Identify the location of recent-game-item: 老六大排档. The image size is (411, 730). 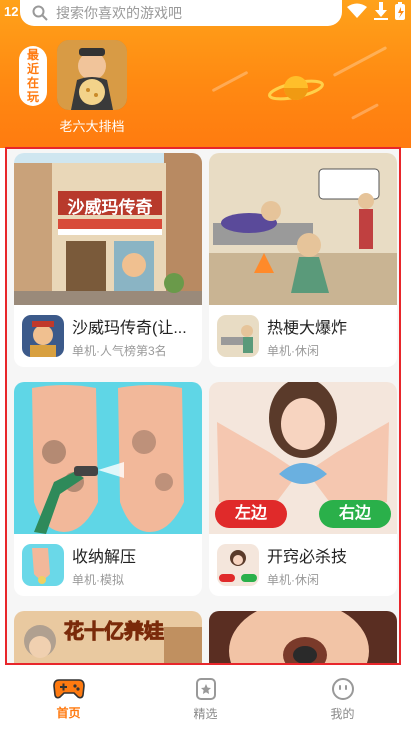
(92, 87).